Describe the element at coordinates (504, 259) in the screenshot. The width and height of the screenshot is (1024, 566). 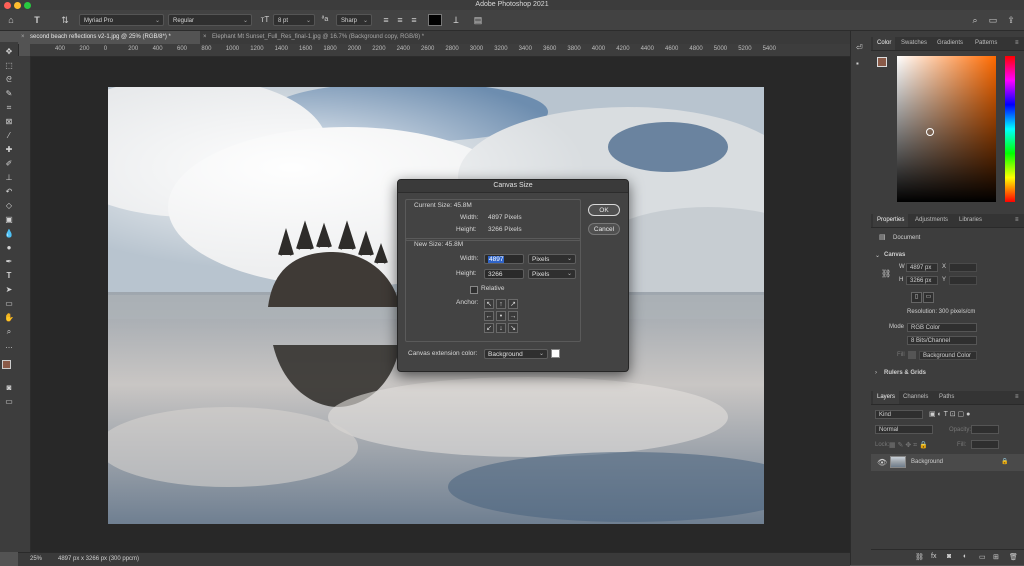
I see `new-width-input: 4897` at that location.